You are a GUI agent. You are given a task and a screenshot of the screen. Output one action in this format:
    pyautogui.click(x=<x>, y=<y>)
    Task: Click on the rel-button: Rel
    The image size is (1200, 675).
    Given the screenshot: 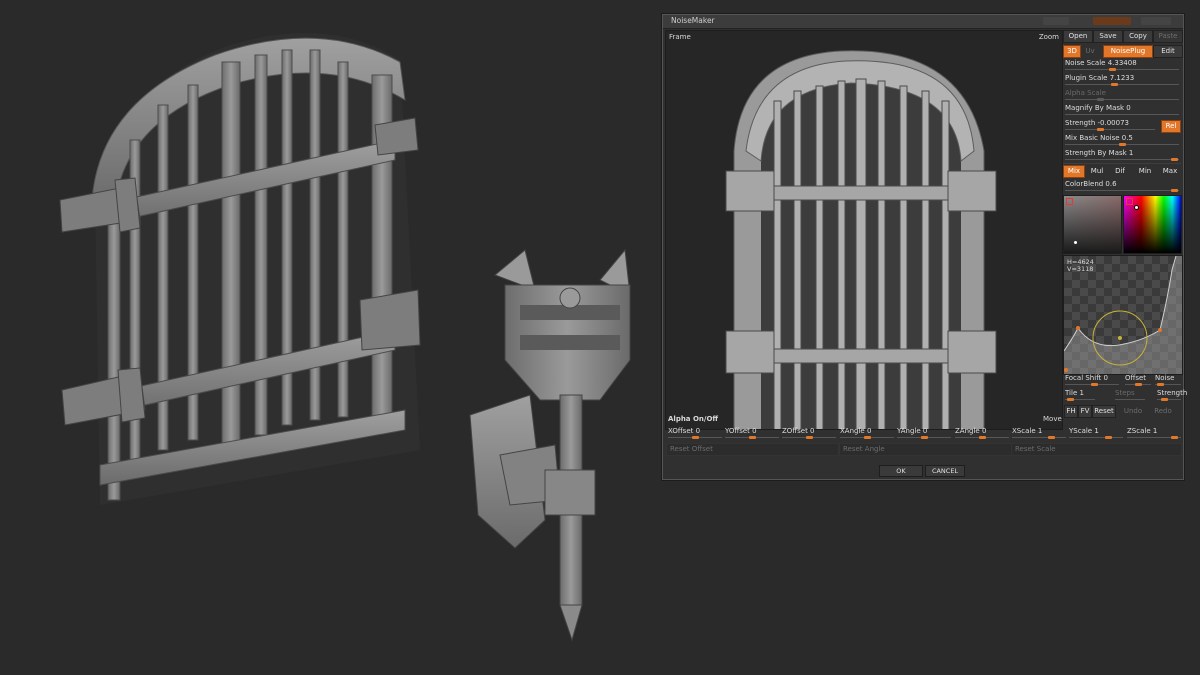 What is the action you would take?
    pyautogui.click(x=1171, y=126)
    